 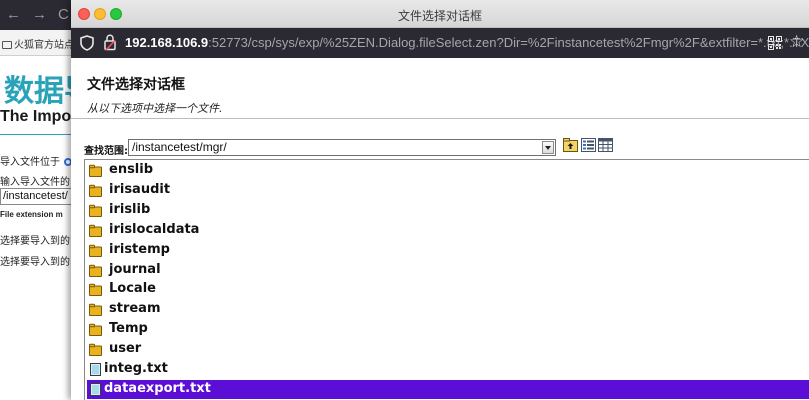 What do you see at coordinates (796, 42) in the screenshot?
I see `bookmark-star-icon: ☆` at bounding box center [796, 42].